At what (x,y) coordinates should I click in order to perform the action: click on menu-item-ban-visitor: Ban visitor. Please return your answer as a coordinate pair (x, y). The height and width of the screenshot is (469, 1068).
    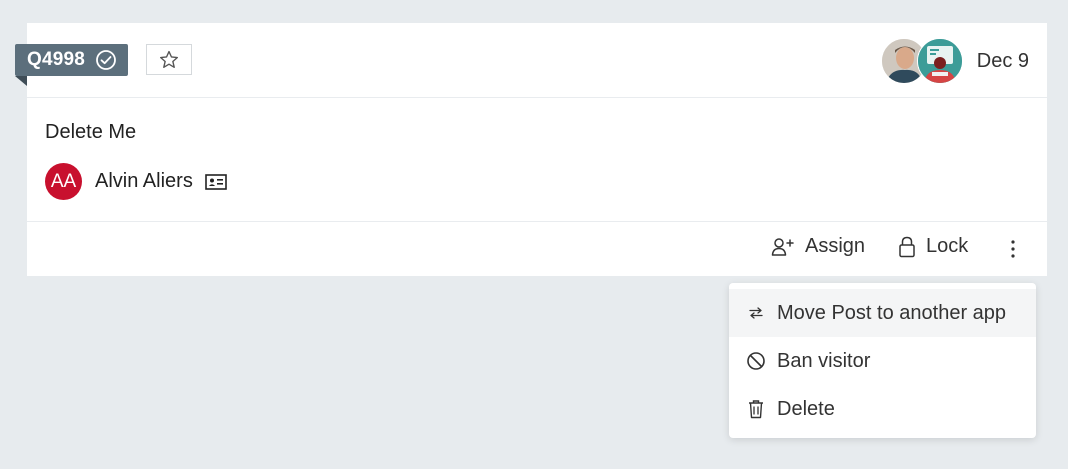
    Looking at the image, I should click on (882, 361).